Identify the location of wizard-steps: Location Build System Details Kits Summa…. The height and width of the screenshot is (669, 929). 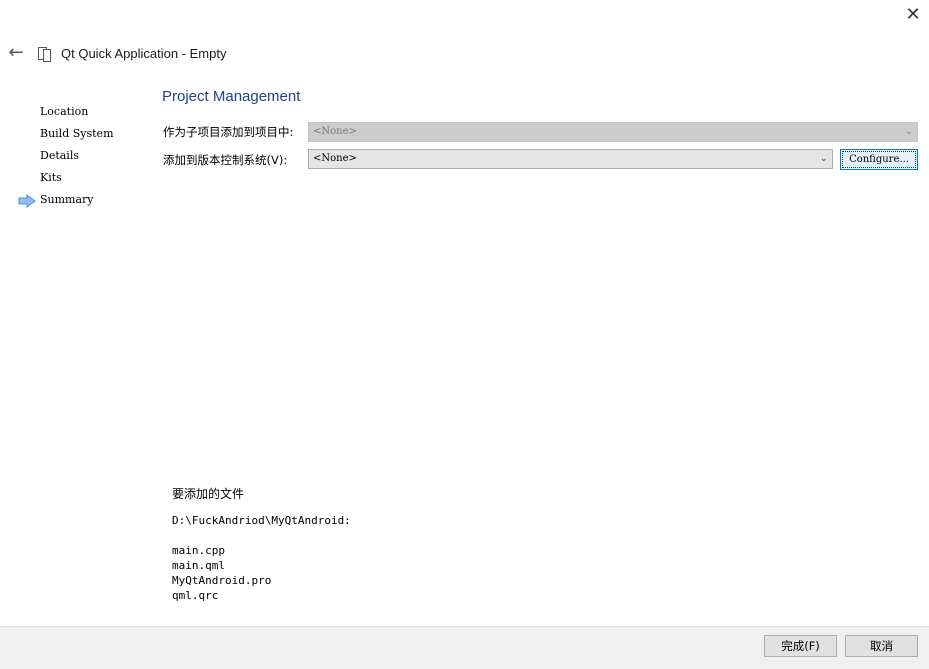
(77, 158).